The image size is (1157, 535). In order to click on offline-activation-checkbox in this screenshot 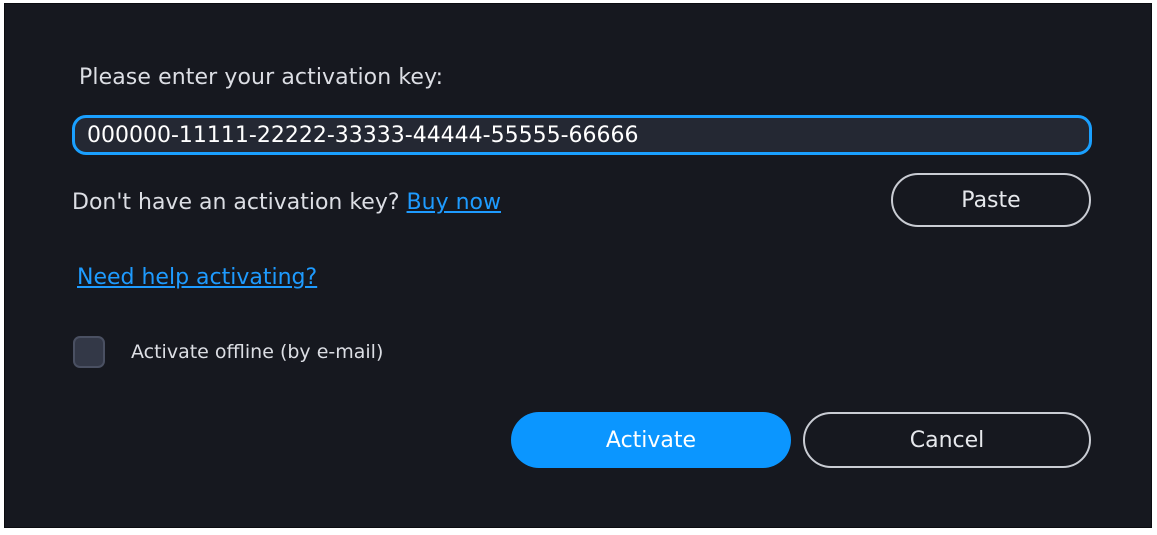, I will do `click(89, 352)`.